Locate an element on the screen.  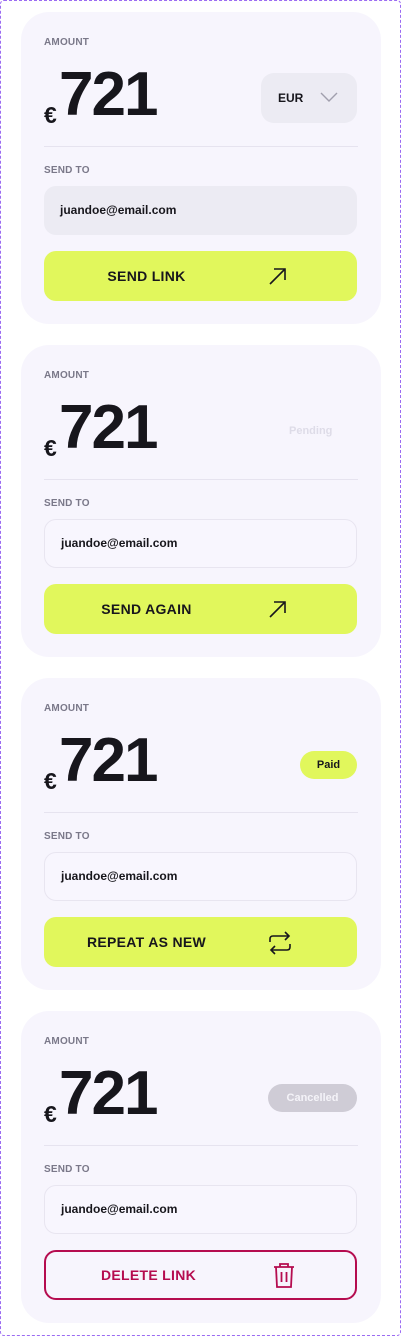
chevron-down-icon is located at coordinates (329, 97).